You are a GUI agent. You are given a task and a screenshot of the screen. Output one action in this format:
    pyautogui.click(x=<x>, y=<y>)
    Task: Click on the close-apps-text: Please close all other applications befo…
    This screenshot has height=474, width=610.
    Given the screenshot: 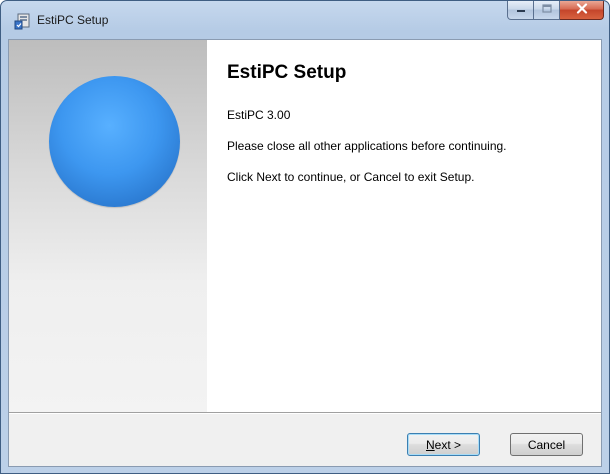 What is the action you would take?
    pyautogui.click(x=367, y=146)
    